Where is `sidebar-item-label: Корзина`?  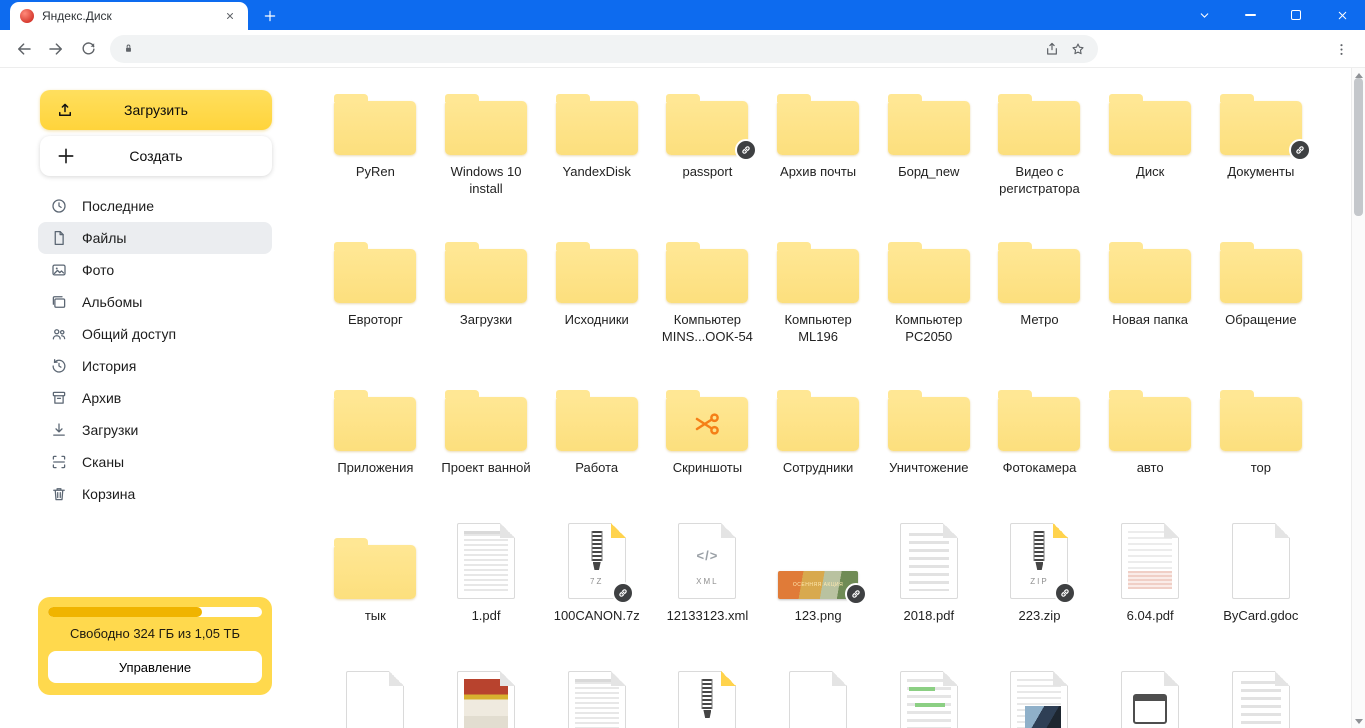
sidebar-item-label: Корзина is located at coordinates (109, 494).